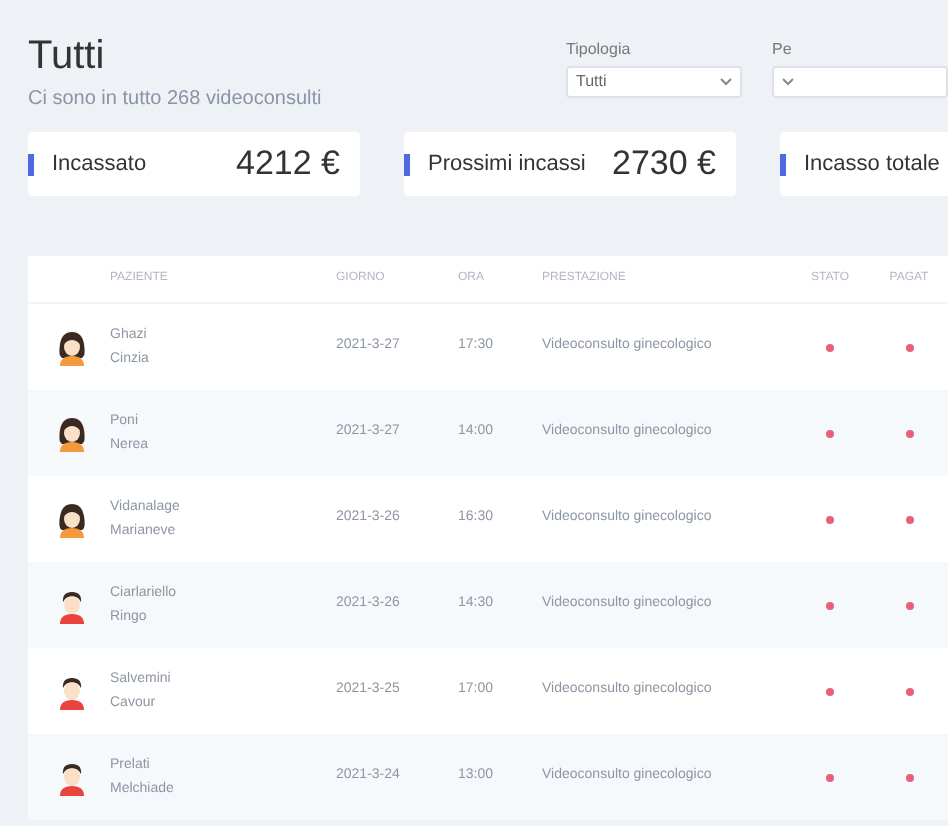 Image resolution: width=948 pixels, height=826 pixels. I want to click on filter-label: Pe, so click(782, 50).